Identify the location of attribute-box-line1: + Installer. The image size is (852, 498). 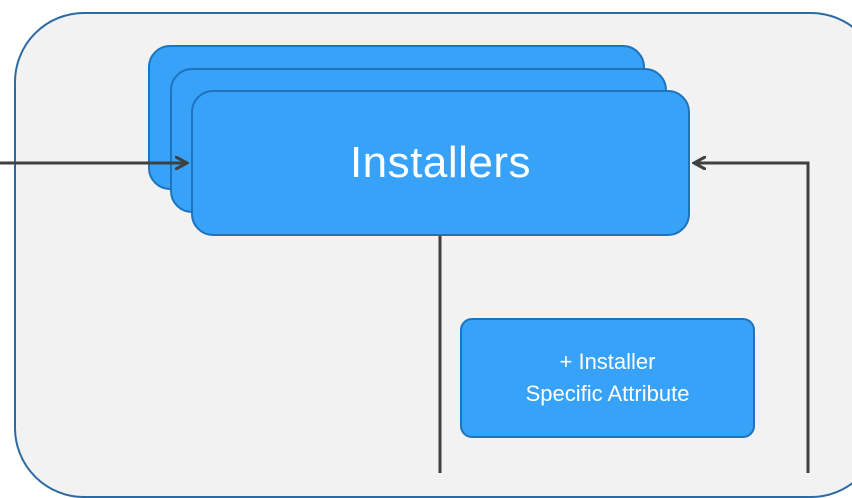
(607, 362).